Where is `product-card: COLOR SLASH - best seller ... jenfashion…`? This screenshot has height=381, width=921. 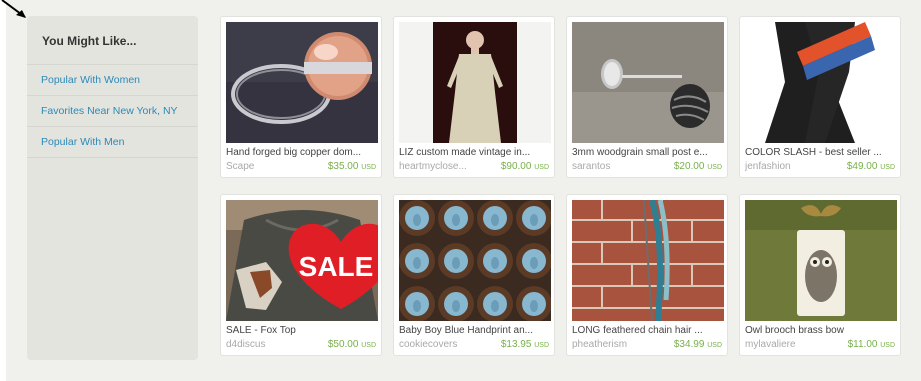 product-card: COLOR SLASH - best seller ... jenfashion… is located at coordinates (820, 97).